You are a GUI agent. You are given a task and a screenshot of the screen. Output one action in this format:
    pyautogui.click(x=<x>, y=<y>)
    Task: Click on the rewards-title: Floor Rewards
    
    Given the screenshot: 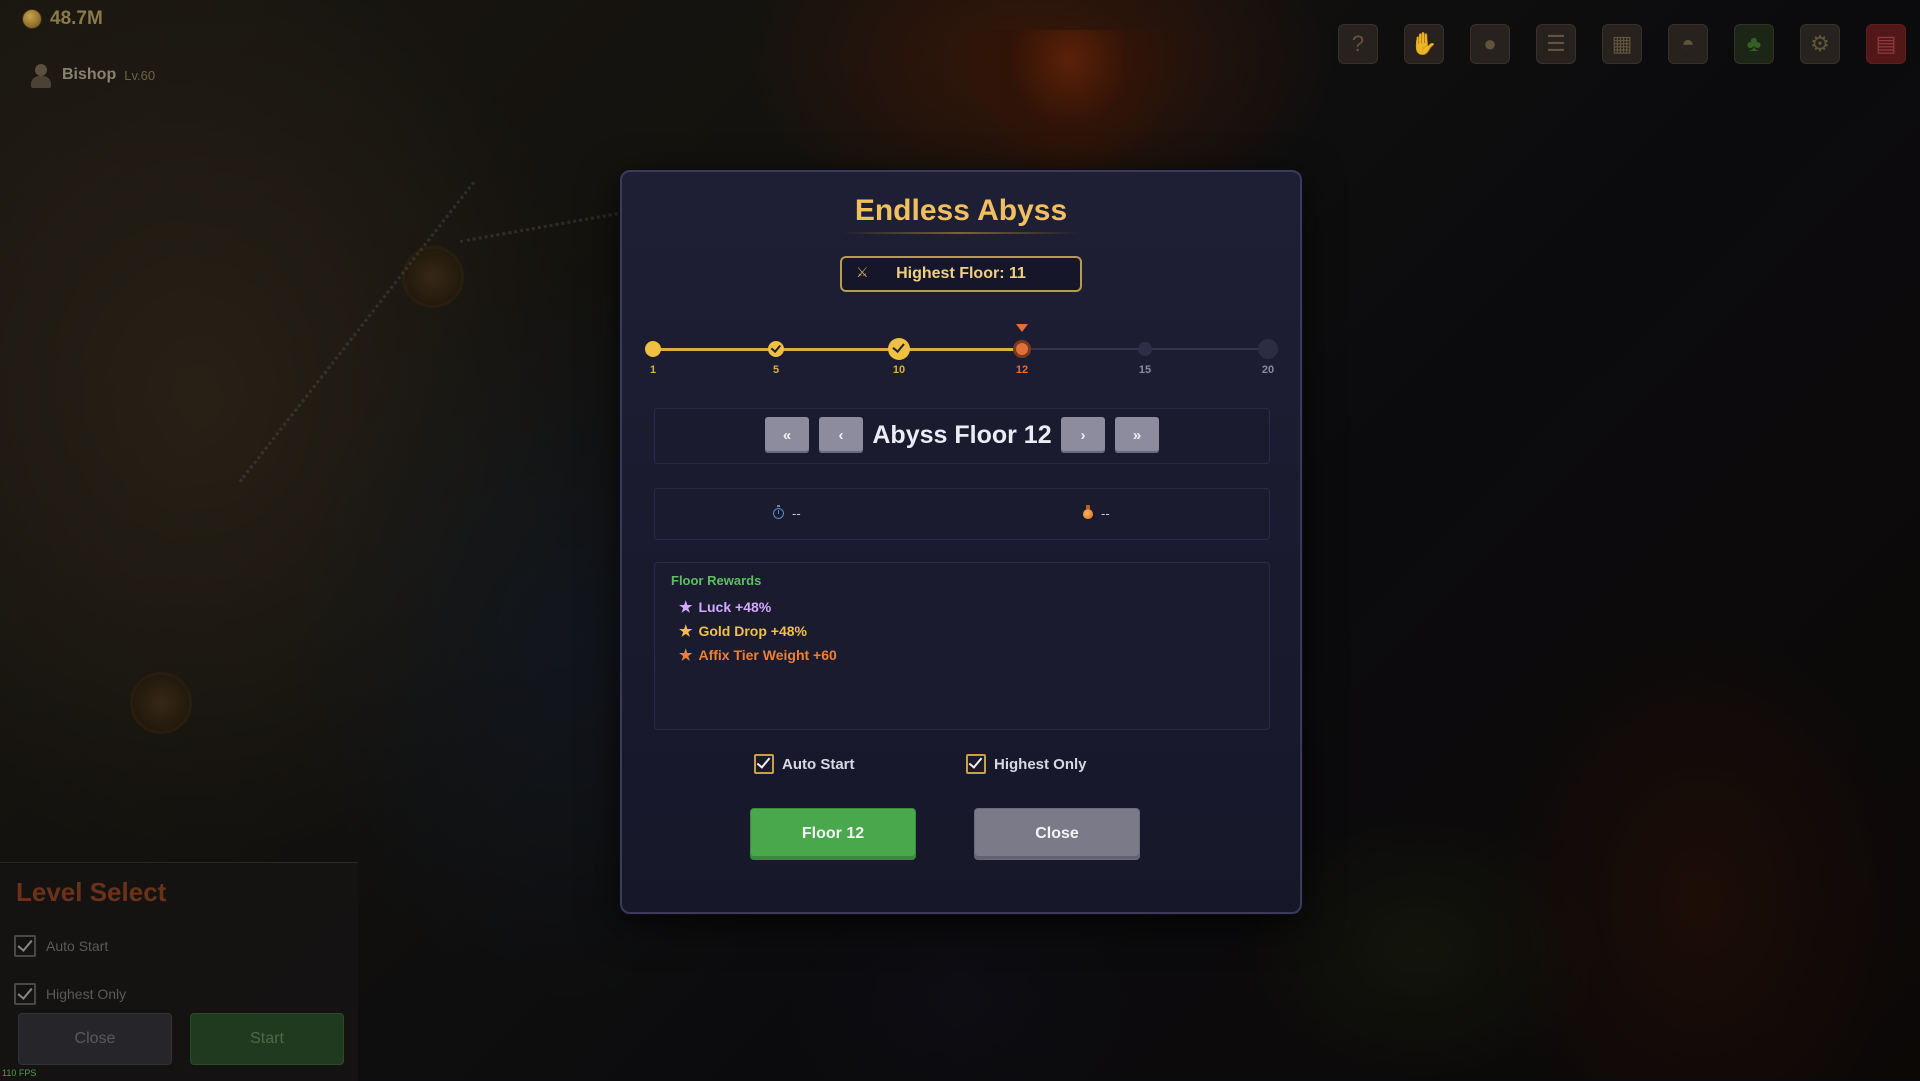 What is the action you would take?
    pyautogui.click(x=716, y=580)
    